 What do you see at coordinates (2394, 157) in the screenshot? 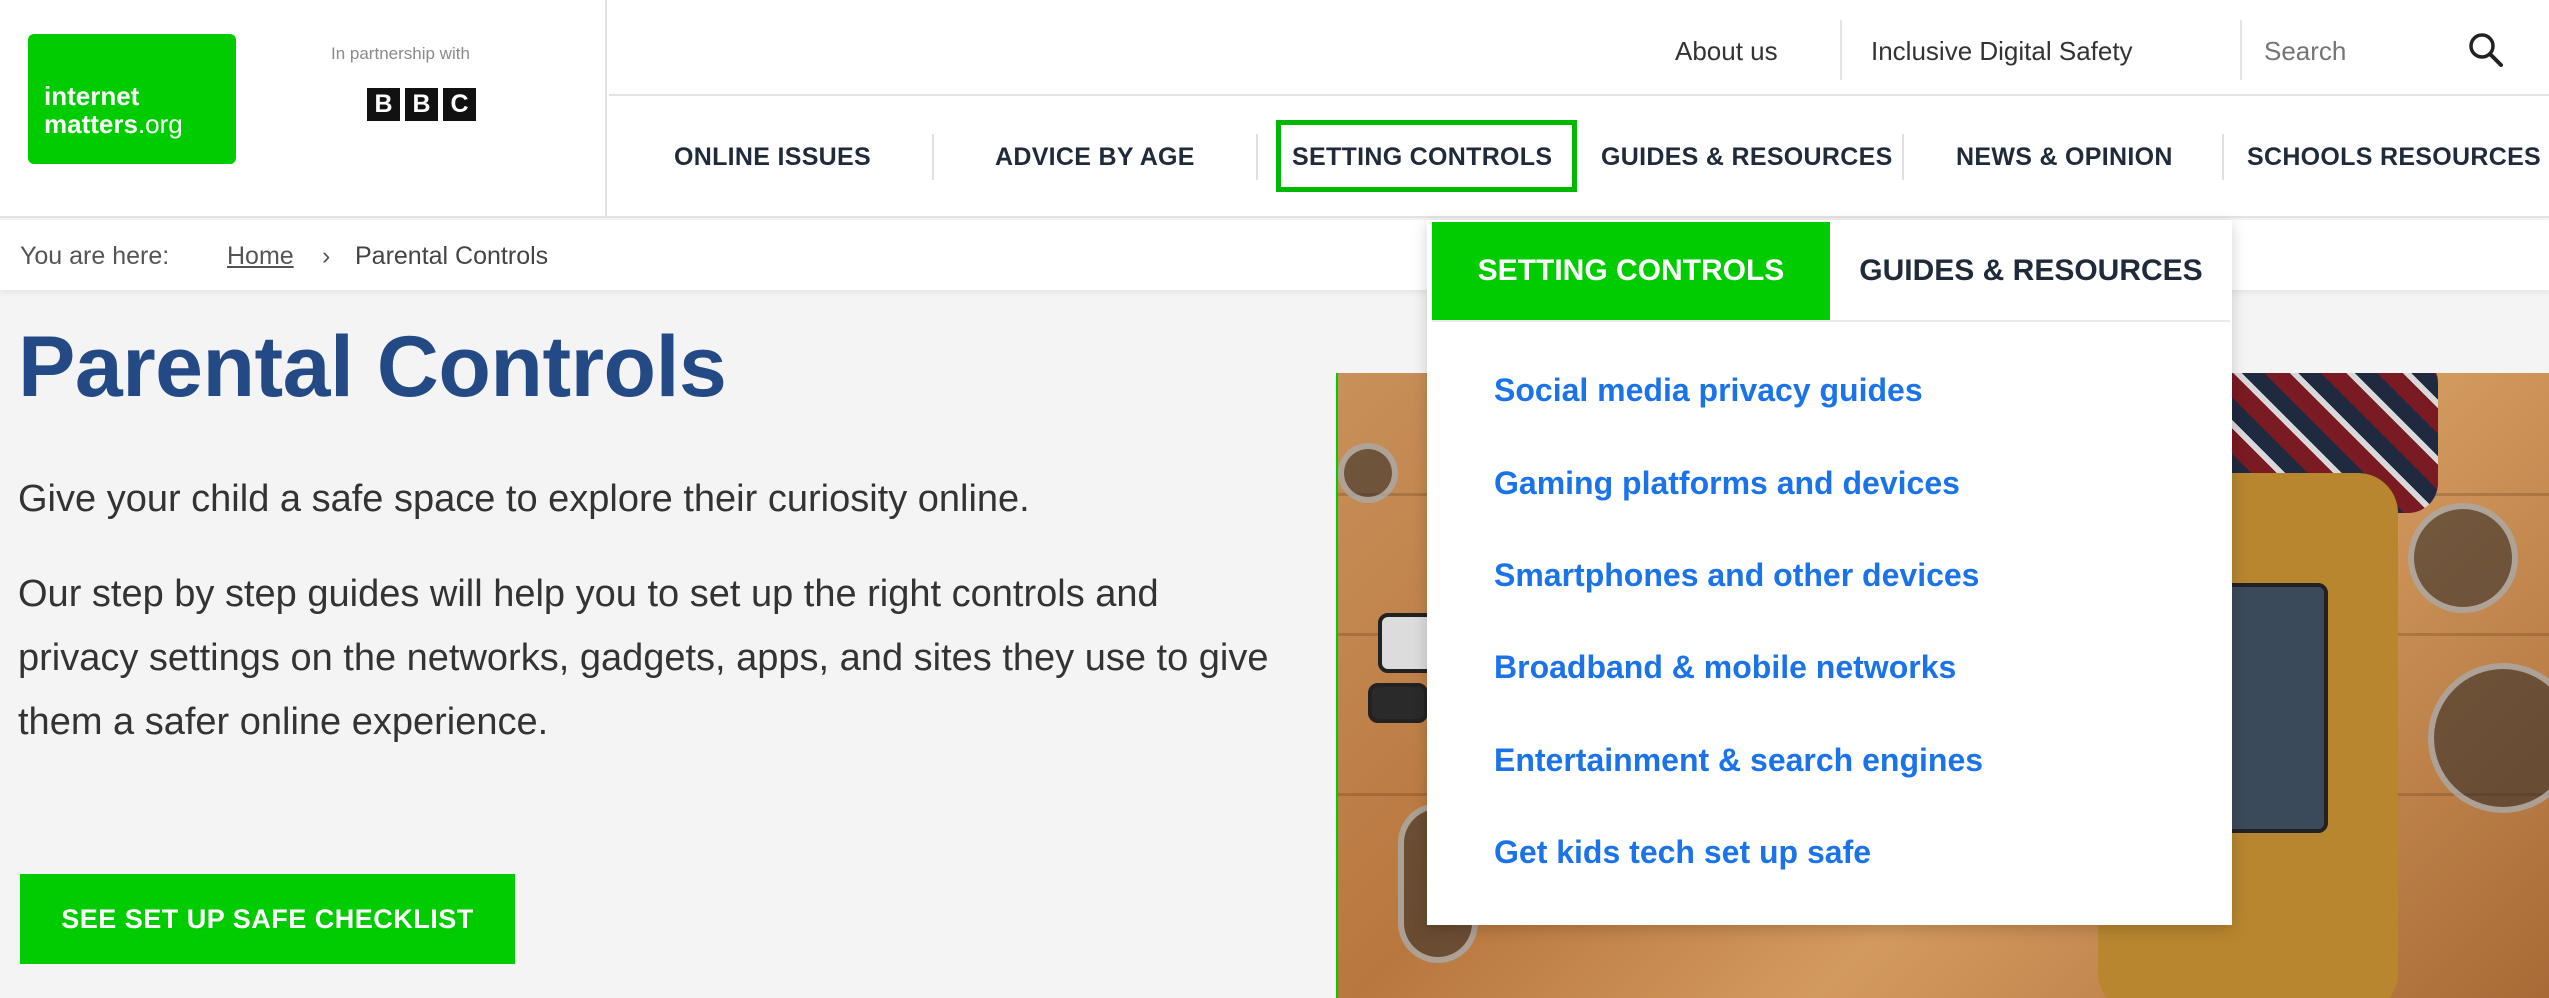
I see `nav-schools-resources: SCHOOLS RESOURCES` at bounding box center [2394, 157].